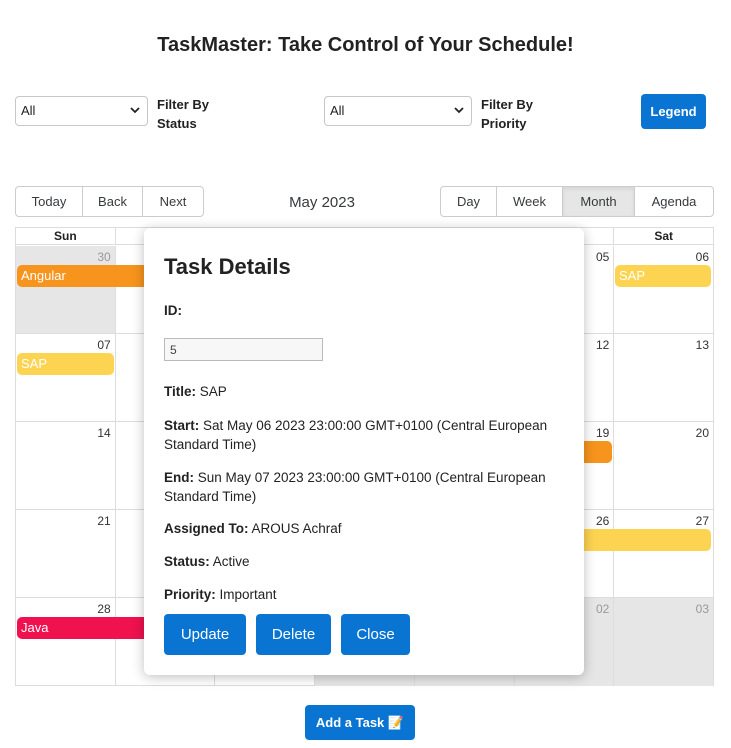  Describe the element at coordinates (28, 110) in the screenshot. I see `status-filter-value: All` at that location.